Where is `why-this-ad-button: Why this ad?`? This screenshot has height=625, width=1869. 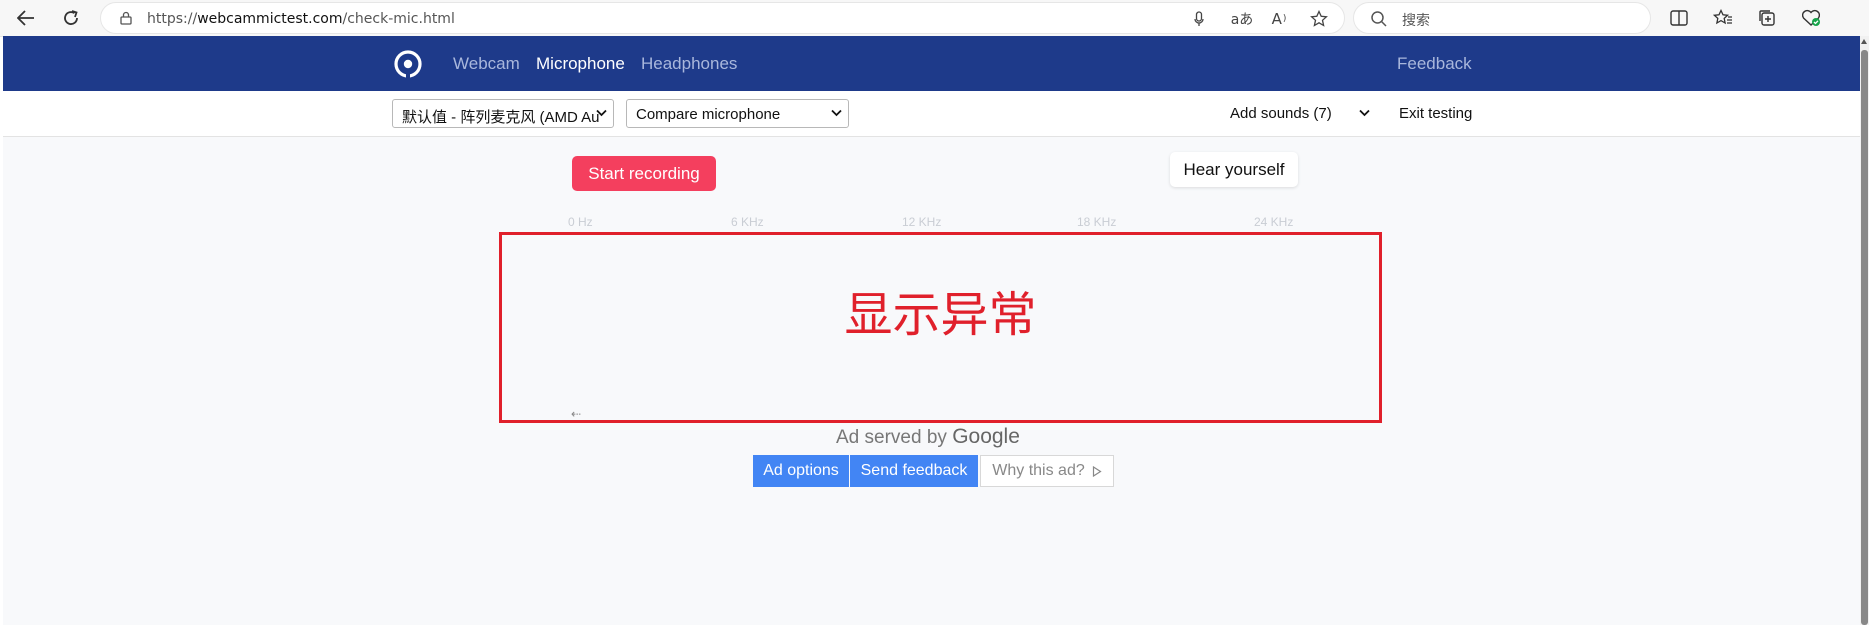
why-this-ad-button: Why this ad? is located at coordinates (1047, 471).